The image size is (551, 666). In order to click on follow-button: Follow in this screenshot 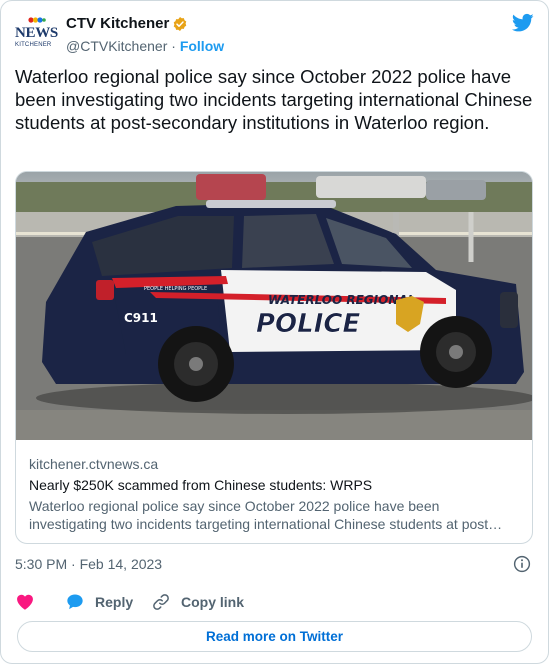, I will do `click(202, 46)`.